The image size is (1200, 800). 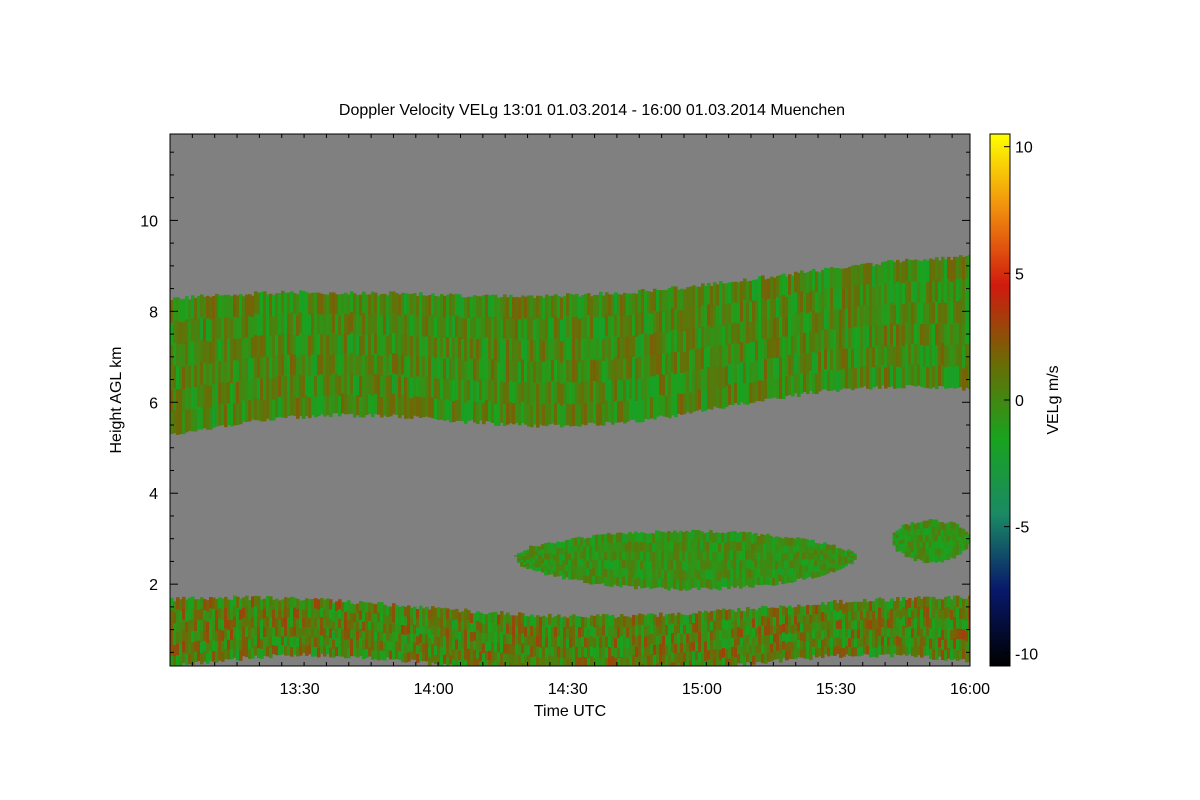 What do you see at coordinates (1026, 654) in the screenshot?
I see `colorbar-tick-label: -10` at bounding box center [1026, 654].